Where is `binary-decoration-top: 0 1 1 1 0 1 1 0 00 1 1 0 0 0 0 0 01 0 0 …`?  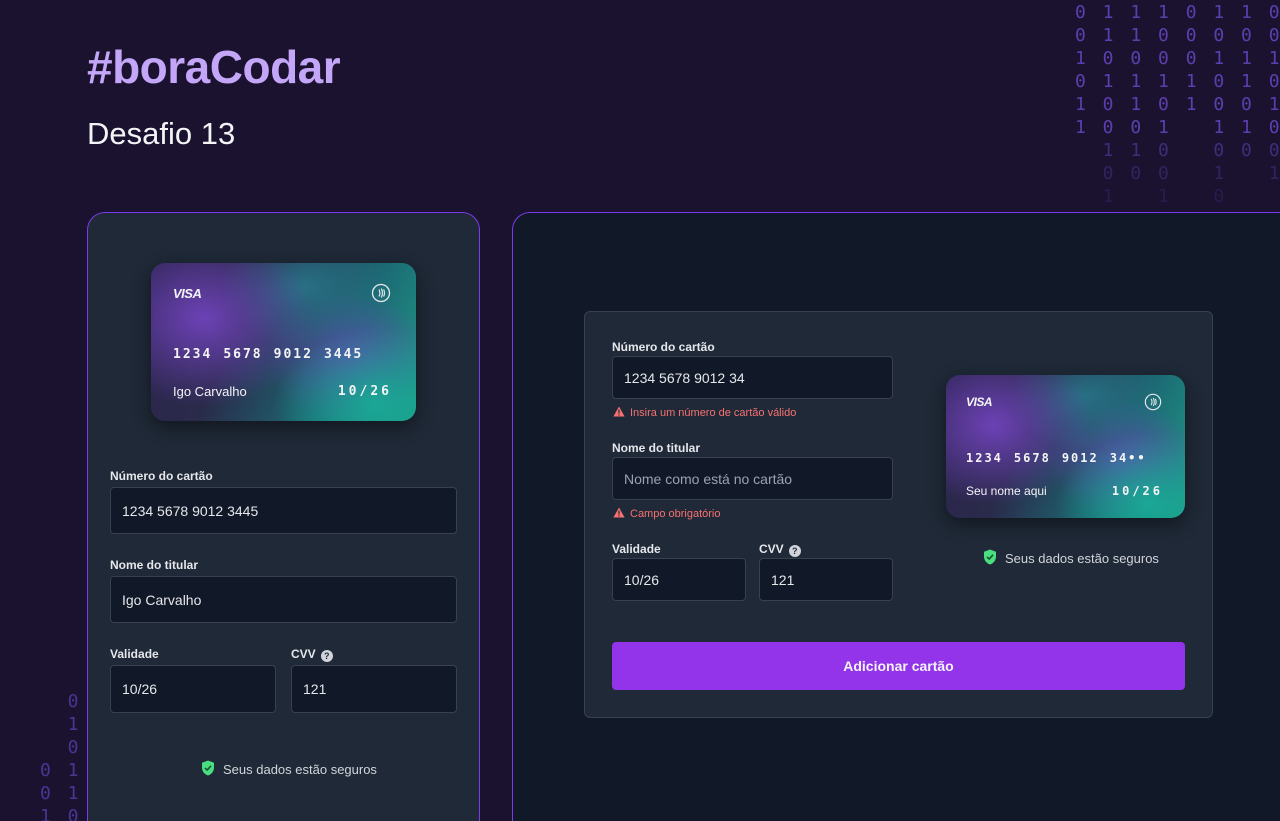
binary-decoration-top: 0 1 1 1 0 1 1 0 00 1 1 0 0 0 0 0 01 0 0 … is located at coordinates (1177, 104).